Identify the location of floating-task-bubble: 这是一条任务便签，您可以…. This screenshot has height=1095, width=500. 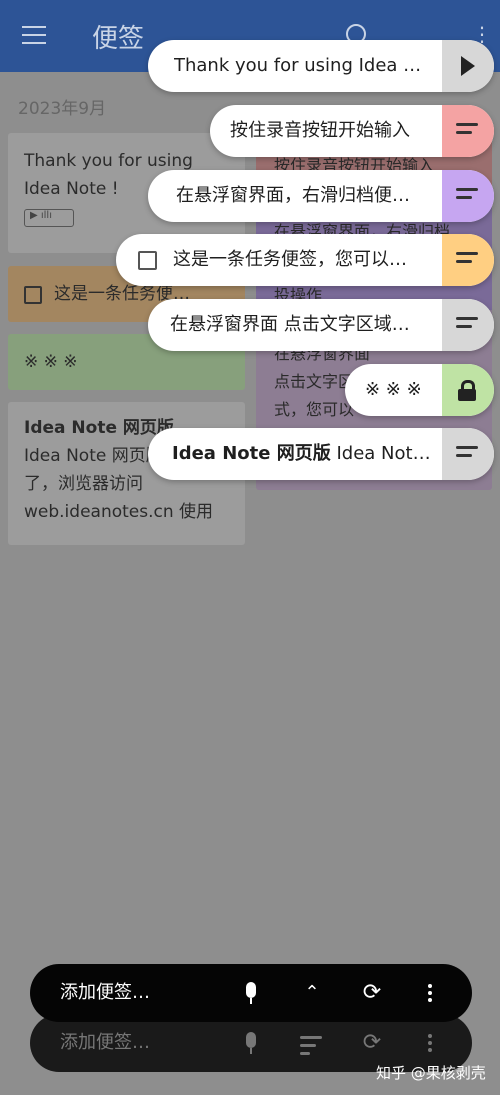
(305, 260).